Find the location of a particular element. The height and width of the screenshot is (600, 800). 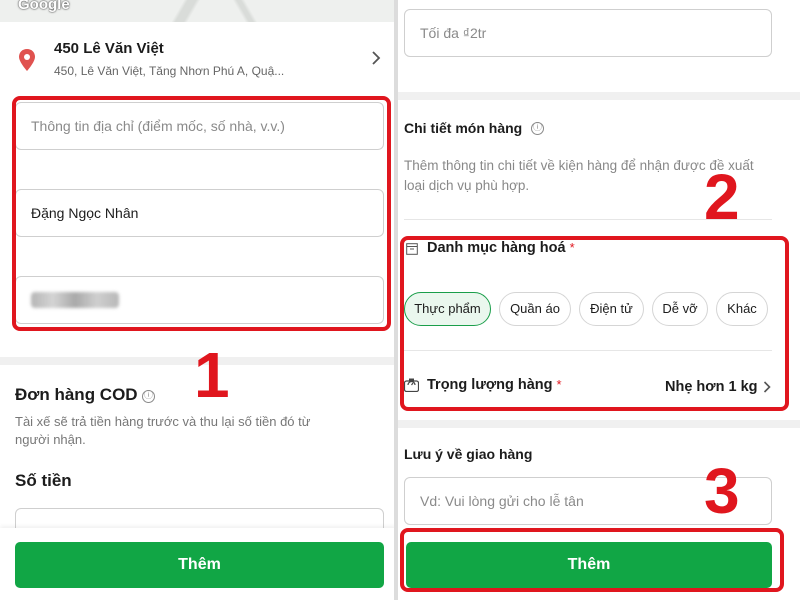

amount-label: Số tiền is located at coordinates (43, 480).